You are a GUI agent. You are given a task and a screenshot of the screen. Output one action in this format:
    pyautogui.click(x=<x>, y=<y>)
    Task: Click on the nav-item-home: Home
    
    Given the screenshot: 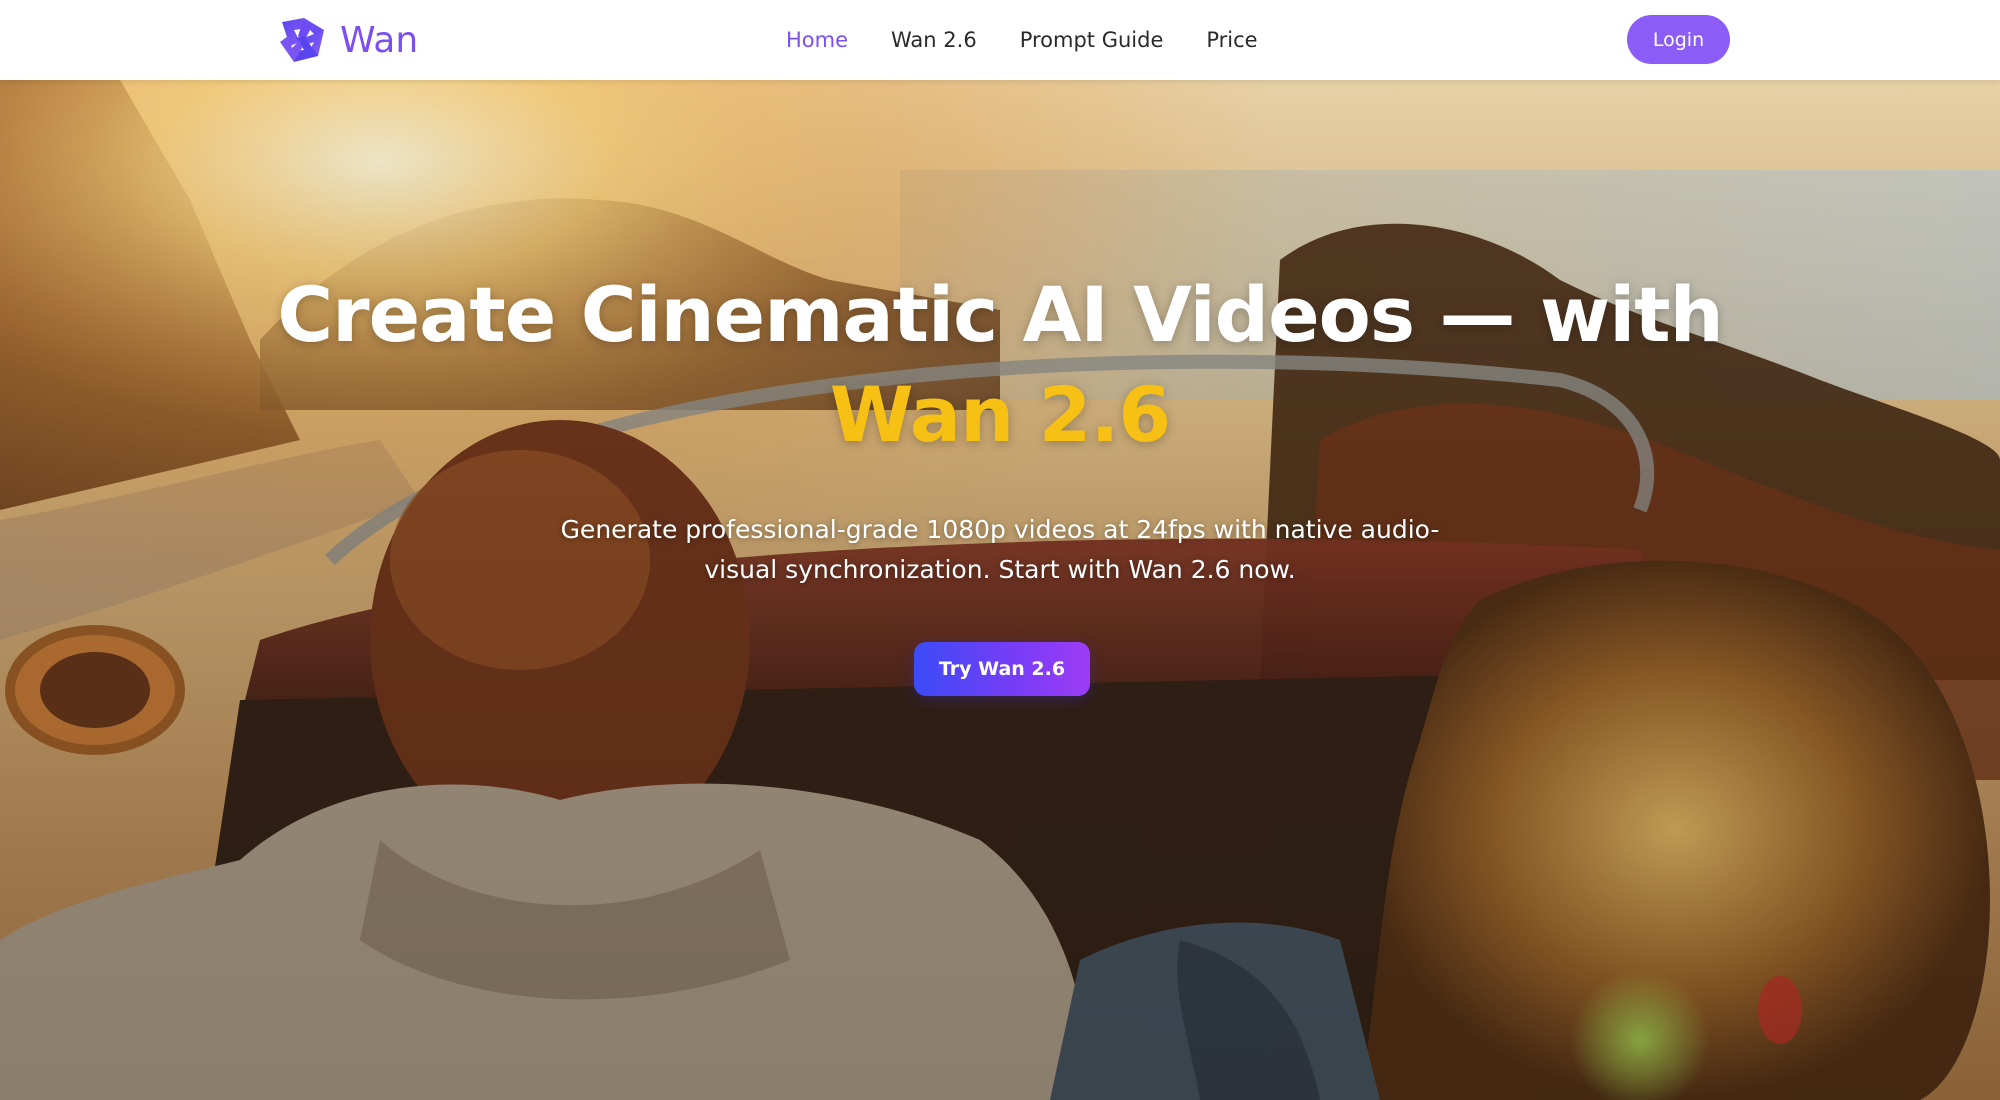 What is the action you would take?
    pyautogui.click(x=817, y=40)
    